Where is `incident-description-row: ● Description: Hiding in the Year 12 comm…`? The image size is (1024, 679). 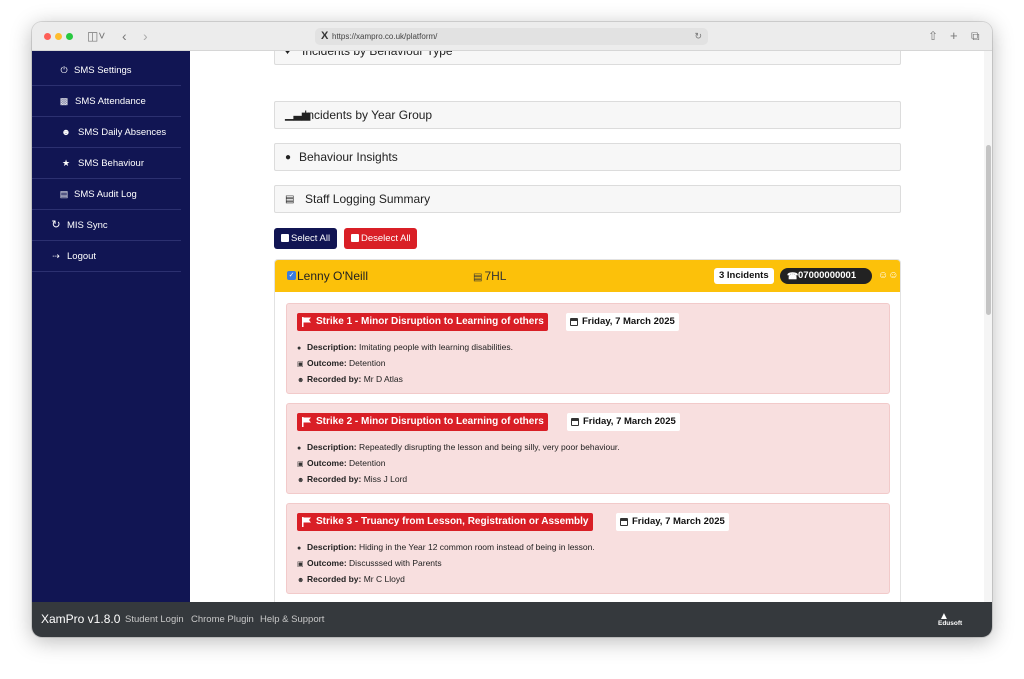
incident-description-row: ● Description: Hiding in the Year 12 comm… is located at coordinates (446, 548).